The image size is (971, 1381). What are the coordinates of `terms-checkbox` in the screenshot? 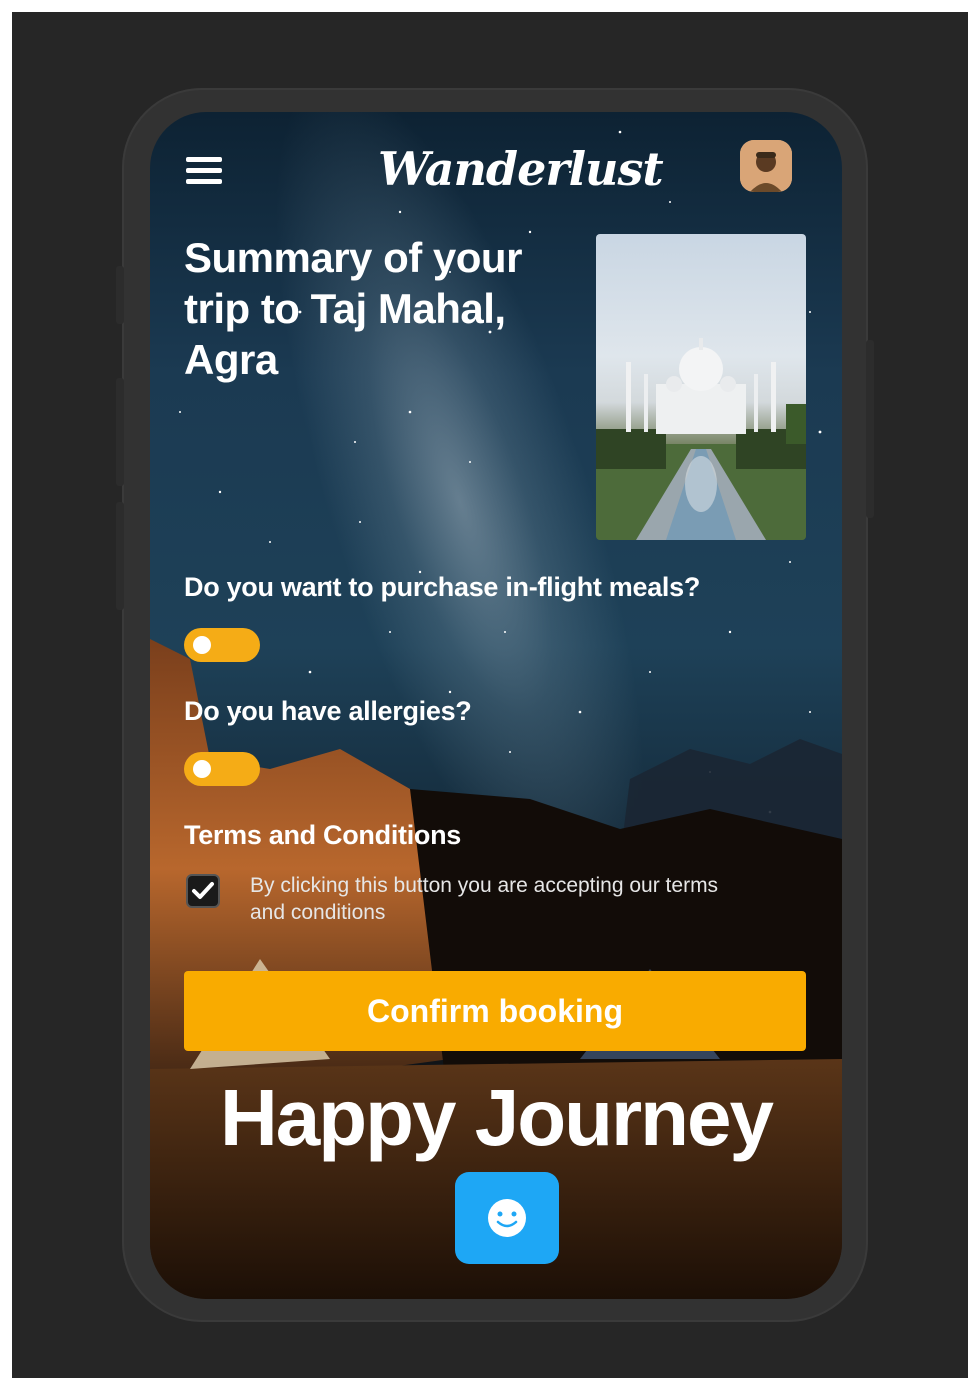 It's located at (203, 891).